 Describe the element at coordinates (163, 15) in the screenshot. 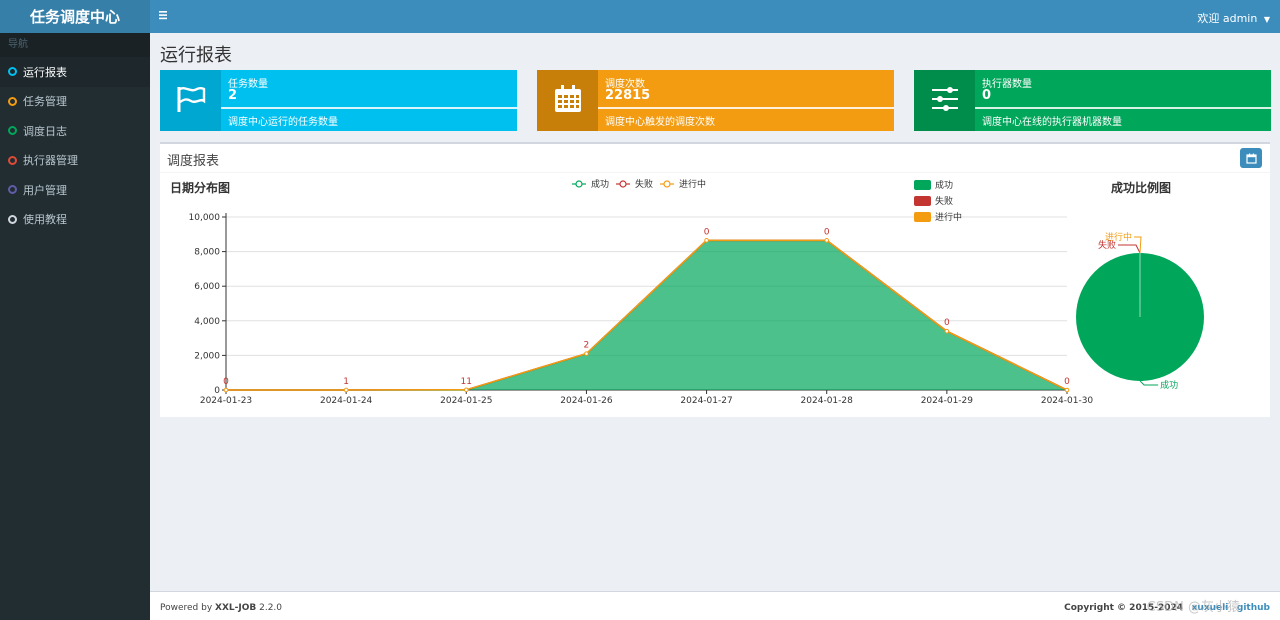

I see `menu-icon` at that location.